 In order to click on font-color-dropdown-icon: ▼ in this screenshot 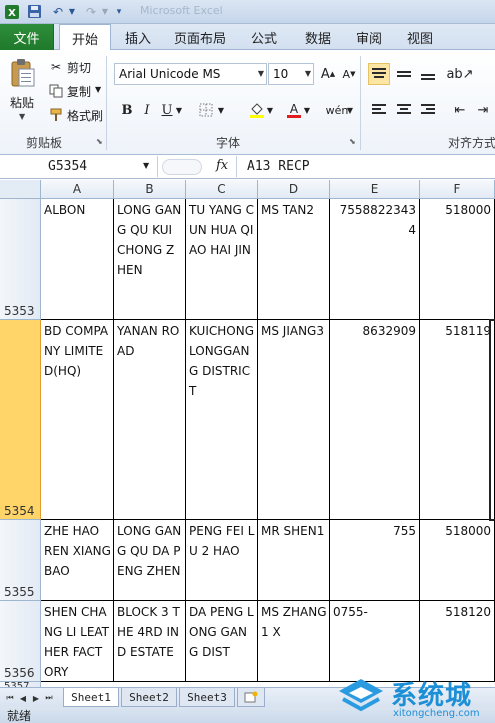, I will do `click(307, 110)`.